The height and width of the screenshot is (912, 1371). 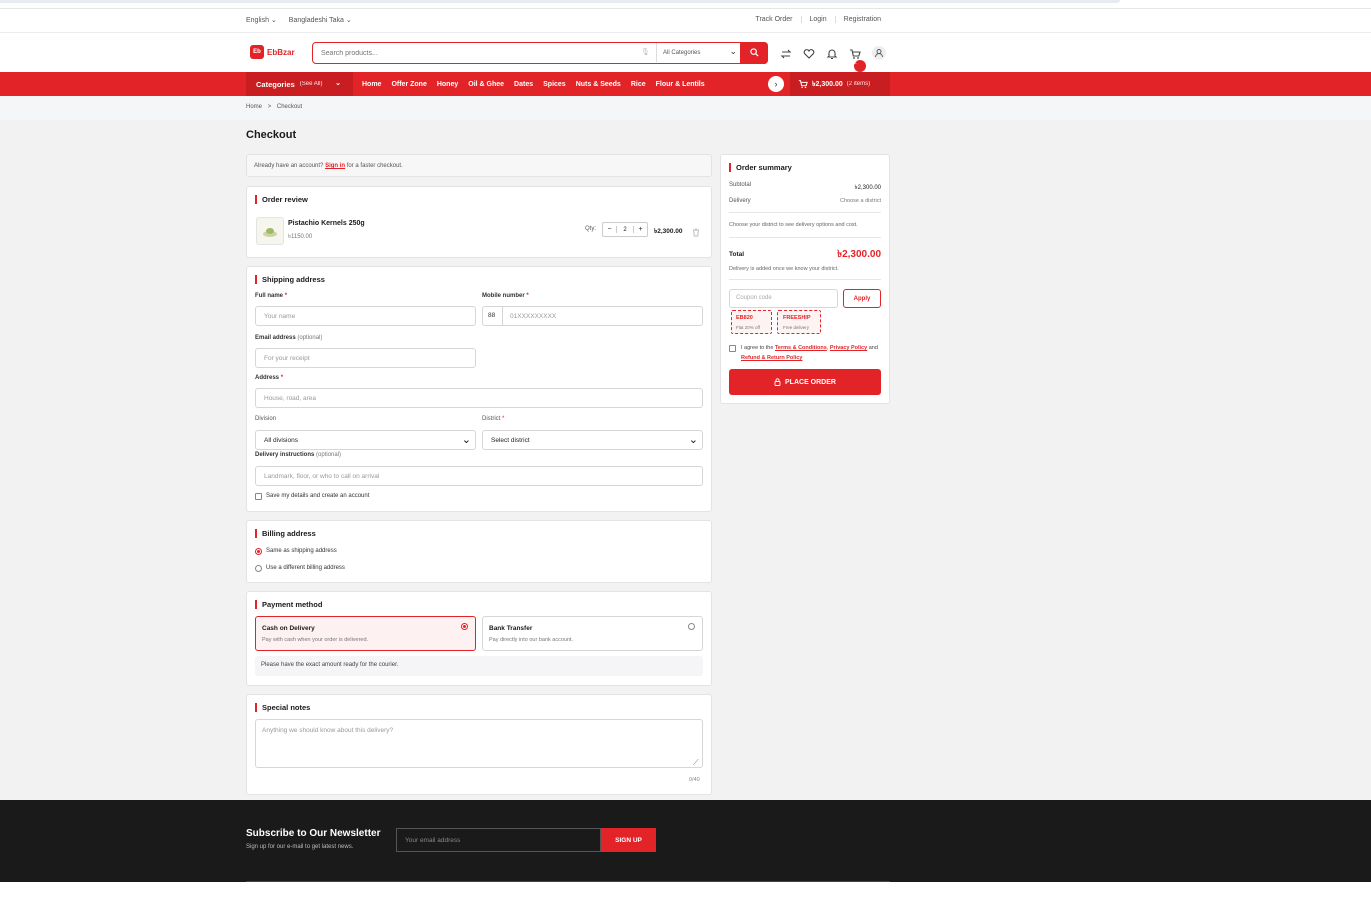 What do you see at coordinates (696, 233) in the screenshot?
I see `trash-icon` at bounding box center [696, 233].